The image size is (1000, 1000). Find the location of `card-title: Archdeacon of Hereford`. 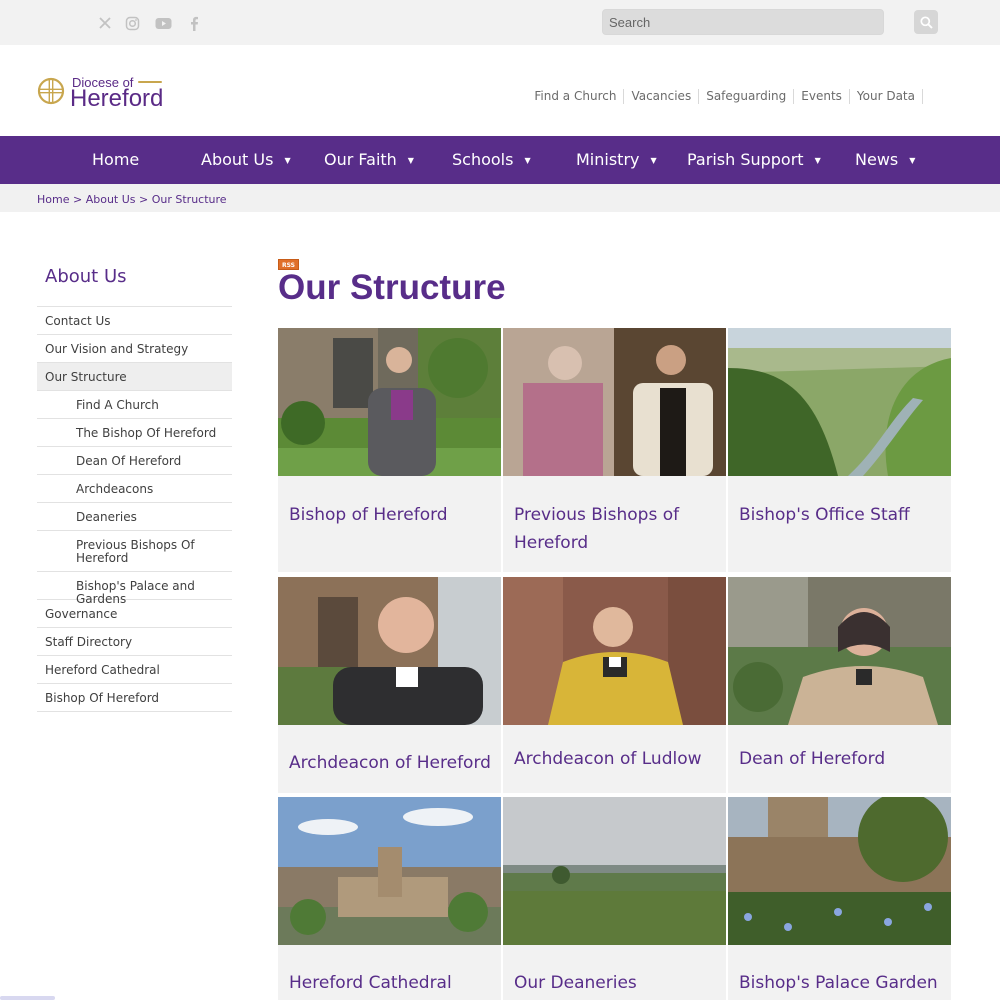

card-title: Archdeacon of Hereford is located at coordinates (390, 763).